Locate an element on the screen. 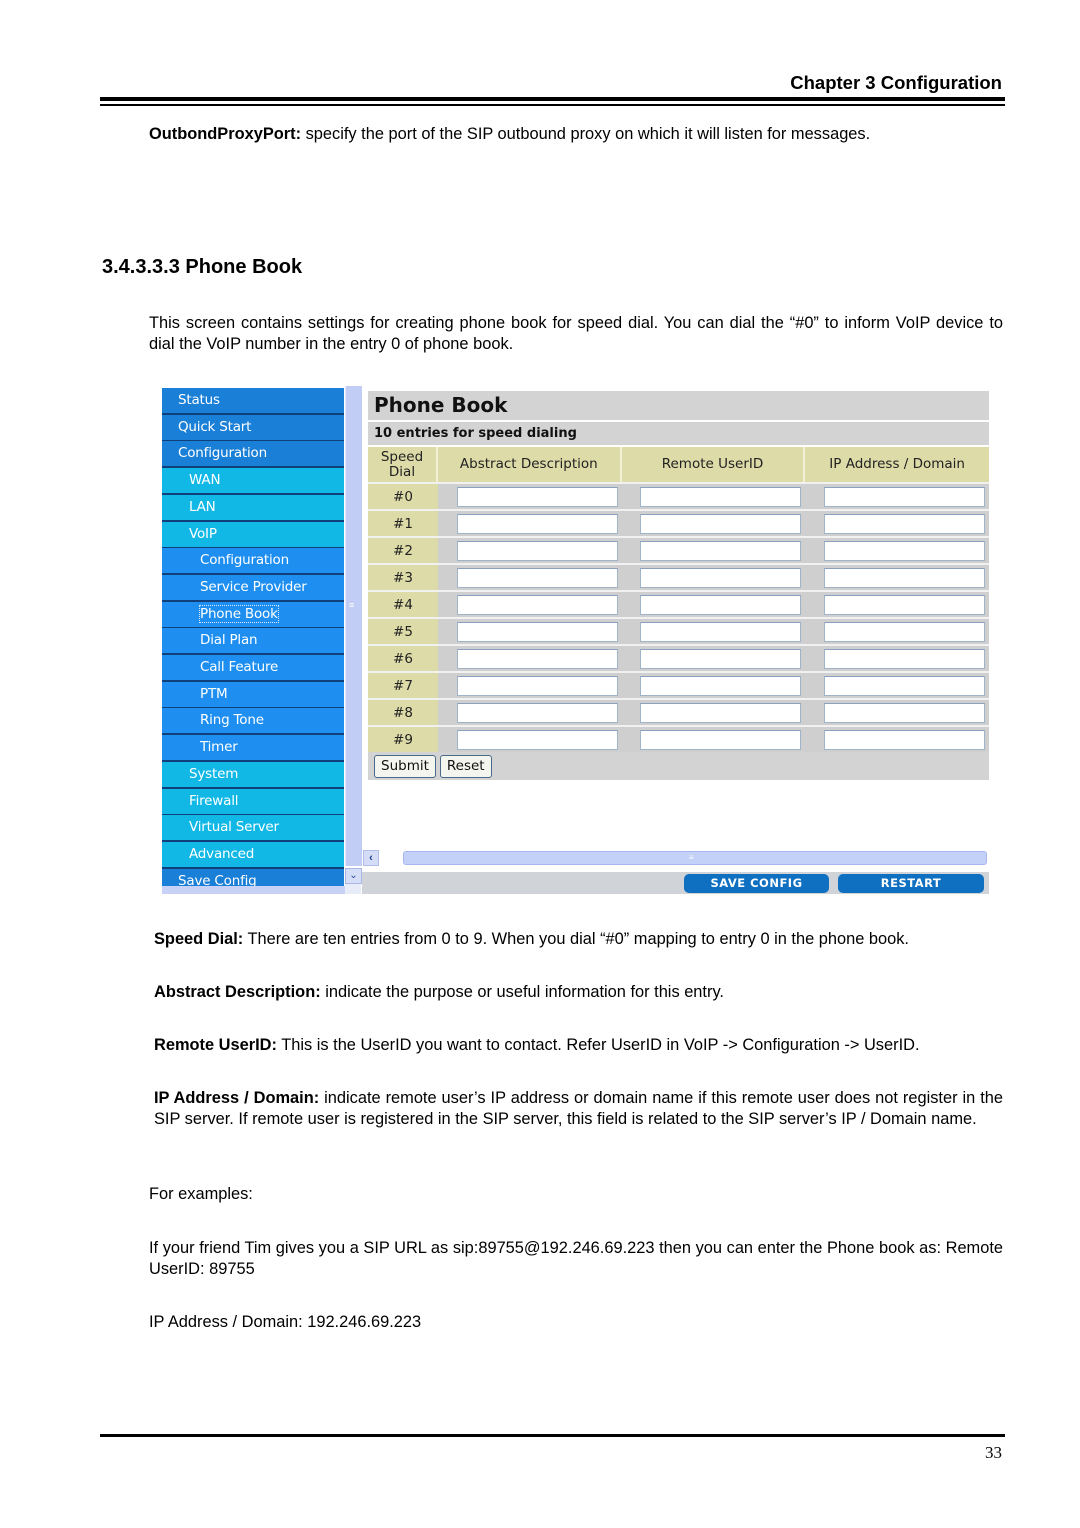  form-button-row: Submit Reset is located at coordinates (678, 766).